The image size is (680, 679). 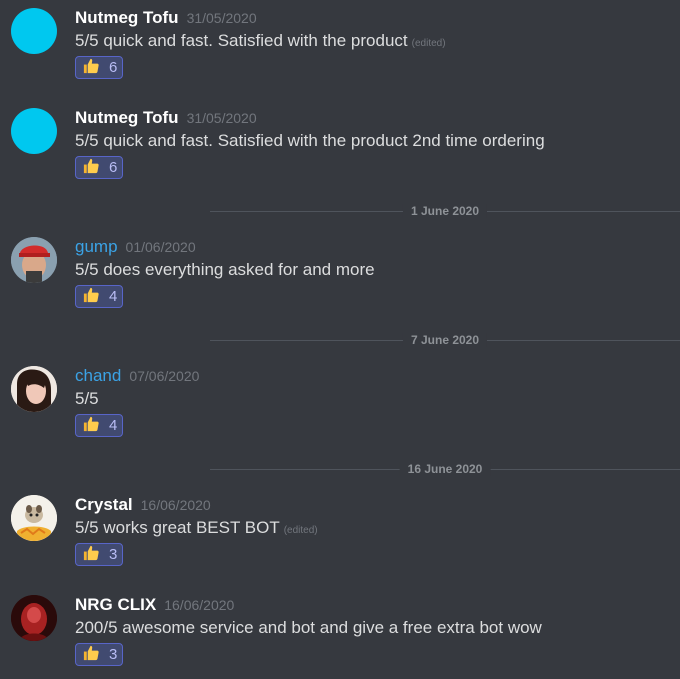 I want to click on message-text: 5/5 works great BEST BOT (edited), so click(x=196, y=528).